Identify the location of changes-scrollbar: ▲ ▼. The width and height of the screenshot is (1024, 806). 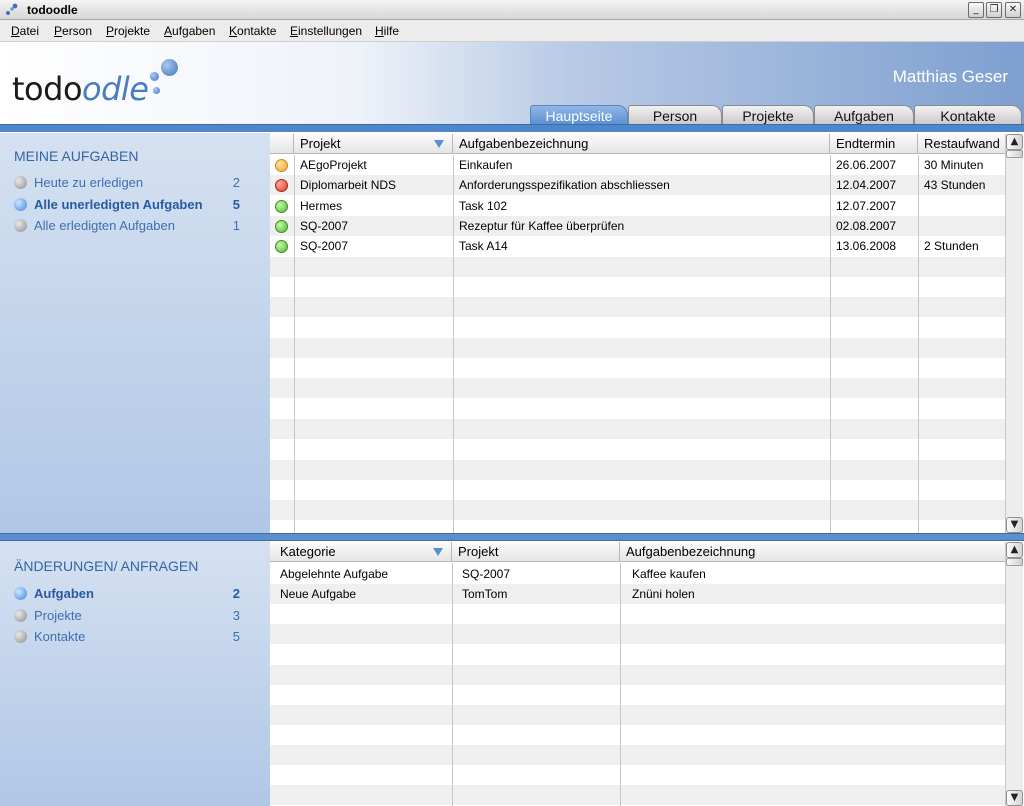
(1014, 674).